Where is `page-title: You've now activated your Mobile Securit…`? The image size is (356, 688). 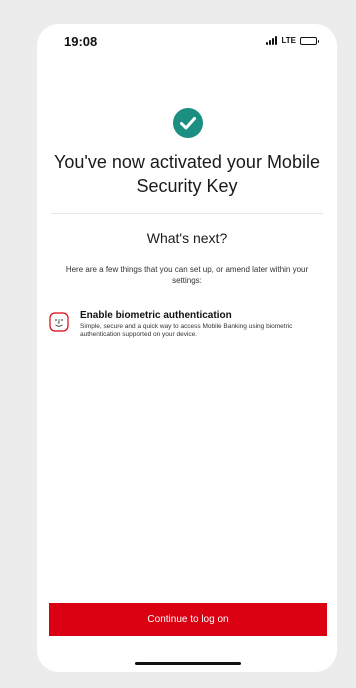
page-title: You've now activated your Mobile Securit… is located at coordinates (187, 174).